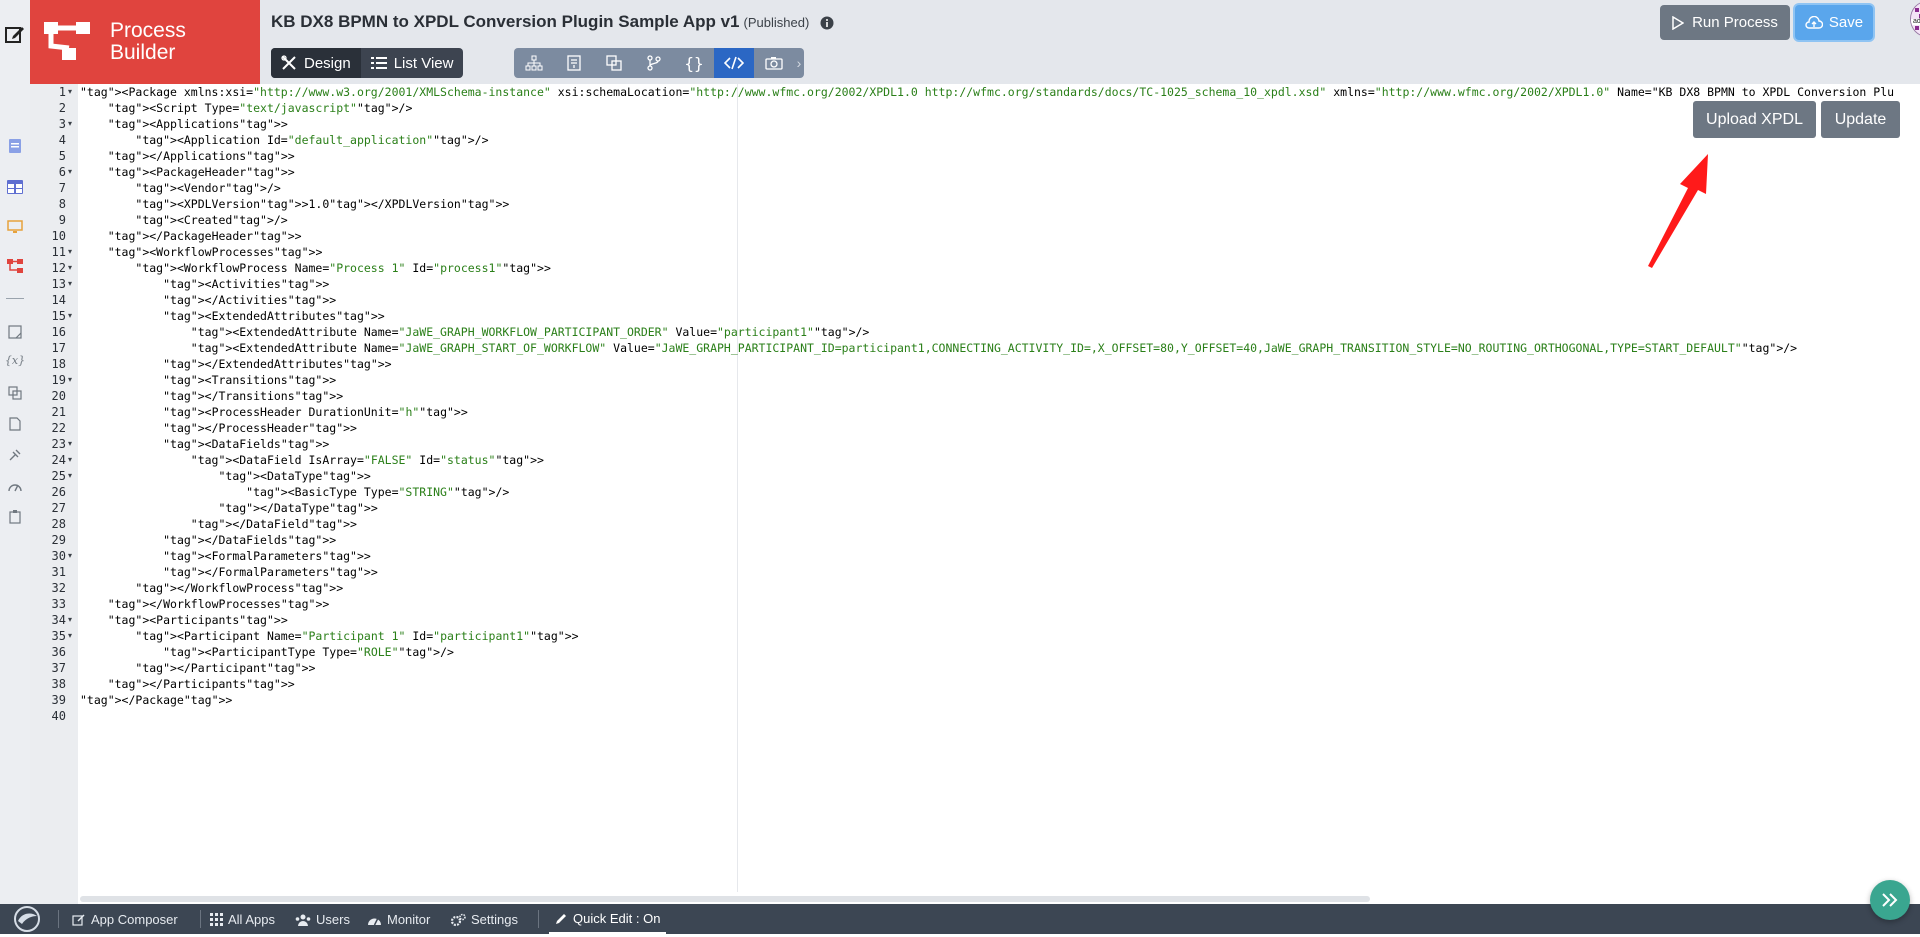 The width and height of the screenshot is (1920, 937). What do you see at coordinates (15, 393) in the screenshot?
I see `translate-icon` at bounding box center [15, 393].